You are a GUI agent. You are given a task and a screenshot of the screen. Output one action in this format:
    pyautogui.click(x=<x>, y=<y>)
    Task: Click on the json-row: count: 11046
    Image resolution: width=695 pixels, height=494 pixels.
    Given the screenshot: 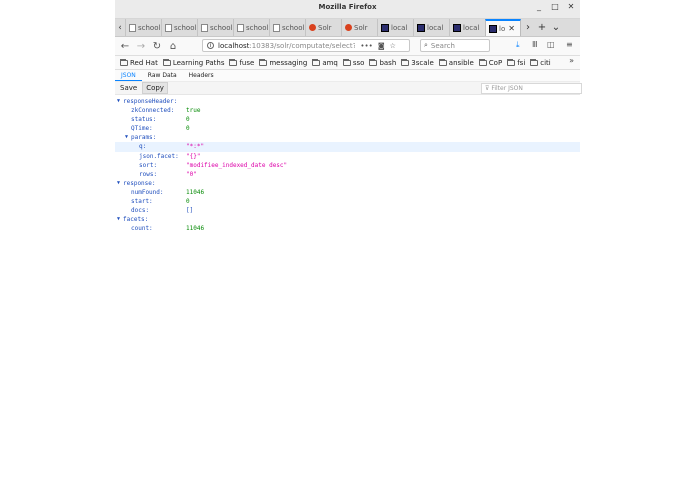 What is the action you would take?
    pyautogui.click(x=347, y=228)
    